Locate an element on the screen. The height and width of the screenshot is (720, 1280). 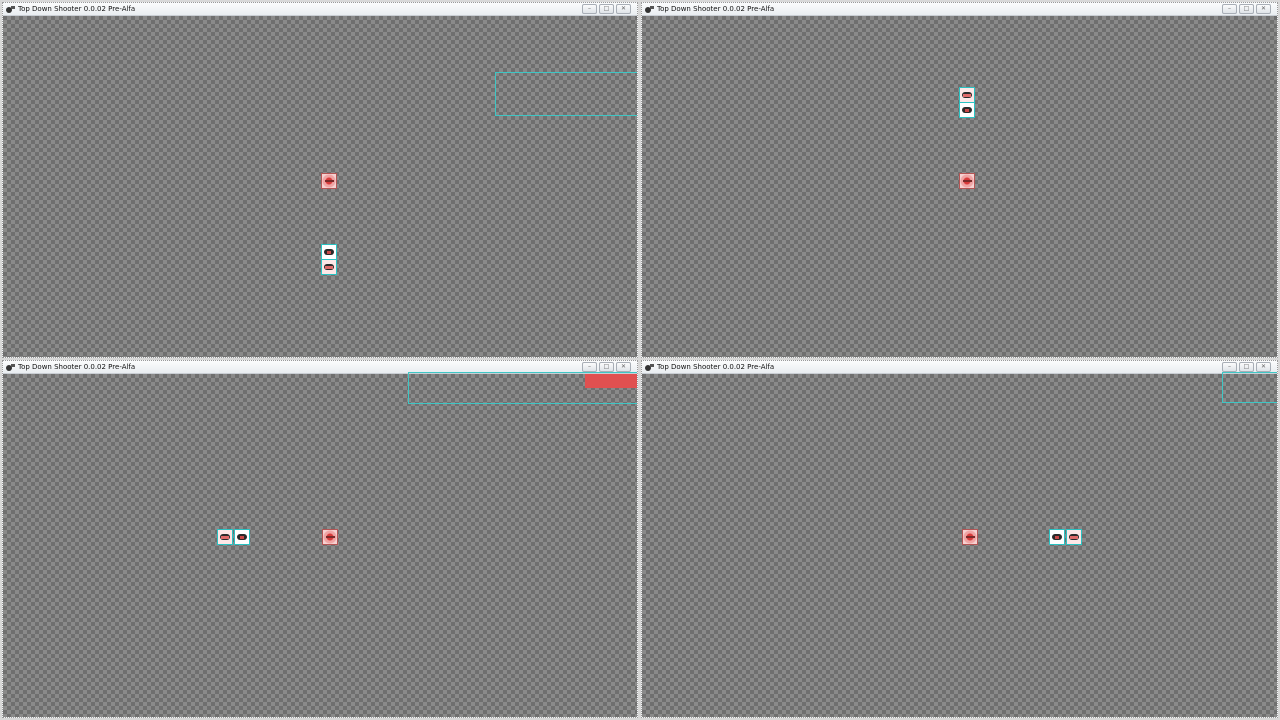
health-bar is located at coordinates (611, 381).